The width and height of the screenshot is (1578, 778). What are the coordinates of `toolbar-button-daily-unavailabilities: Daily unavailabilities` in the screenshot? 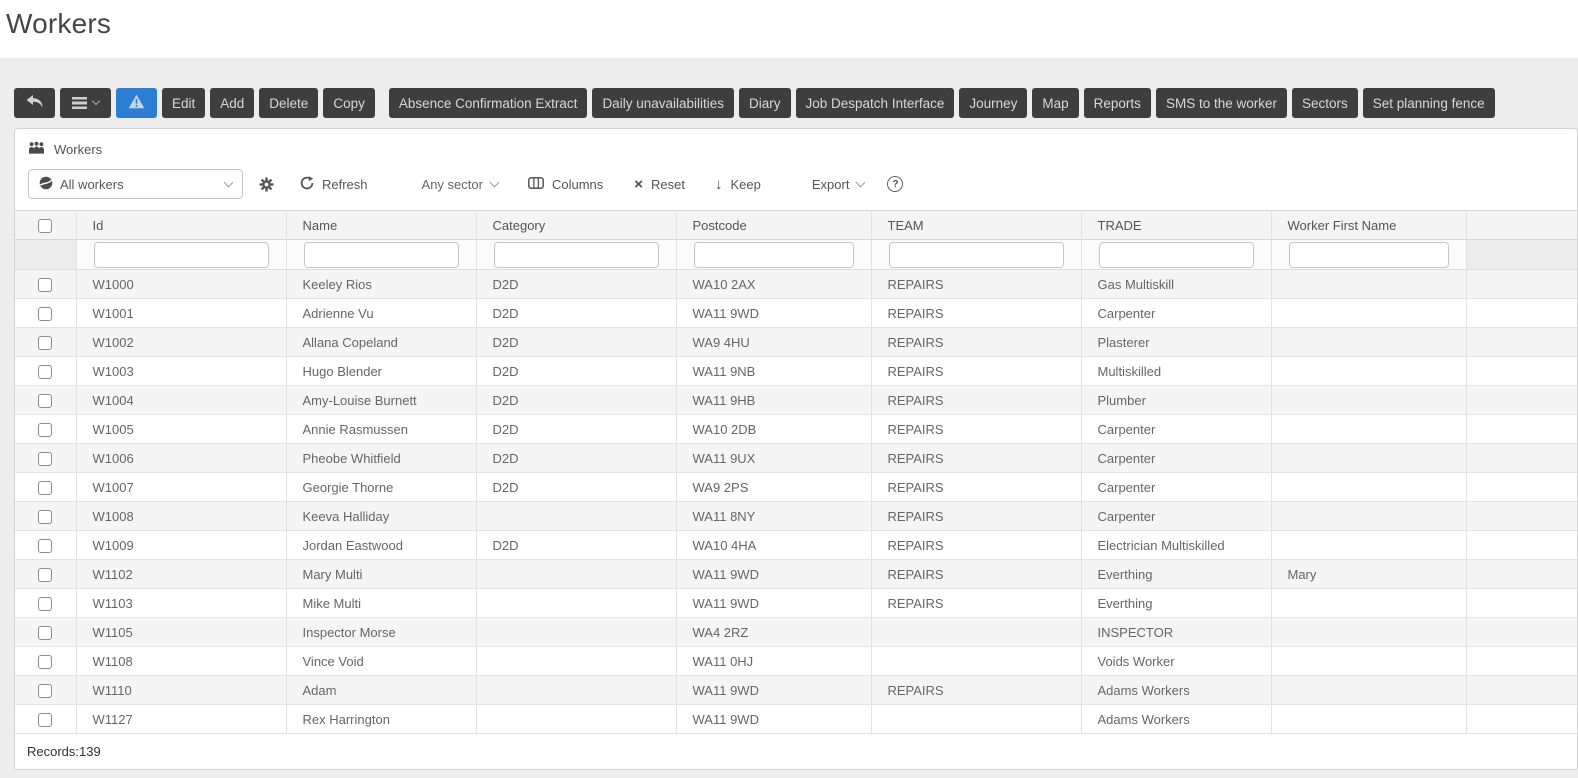 It's located at (663, 103).